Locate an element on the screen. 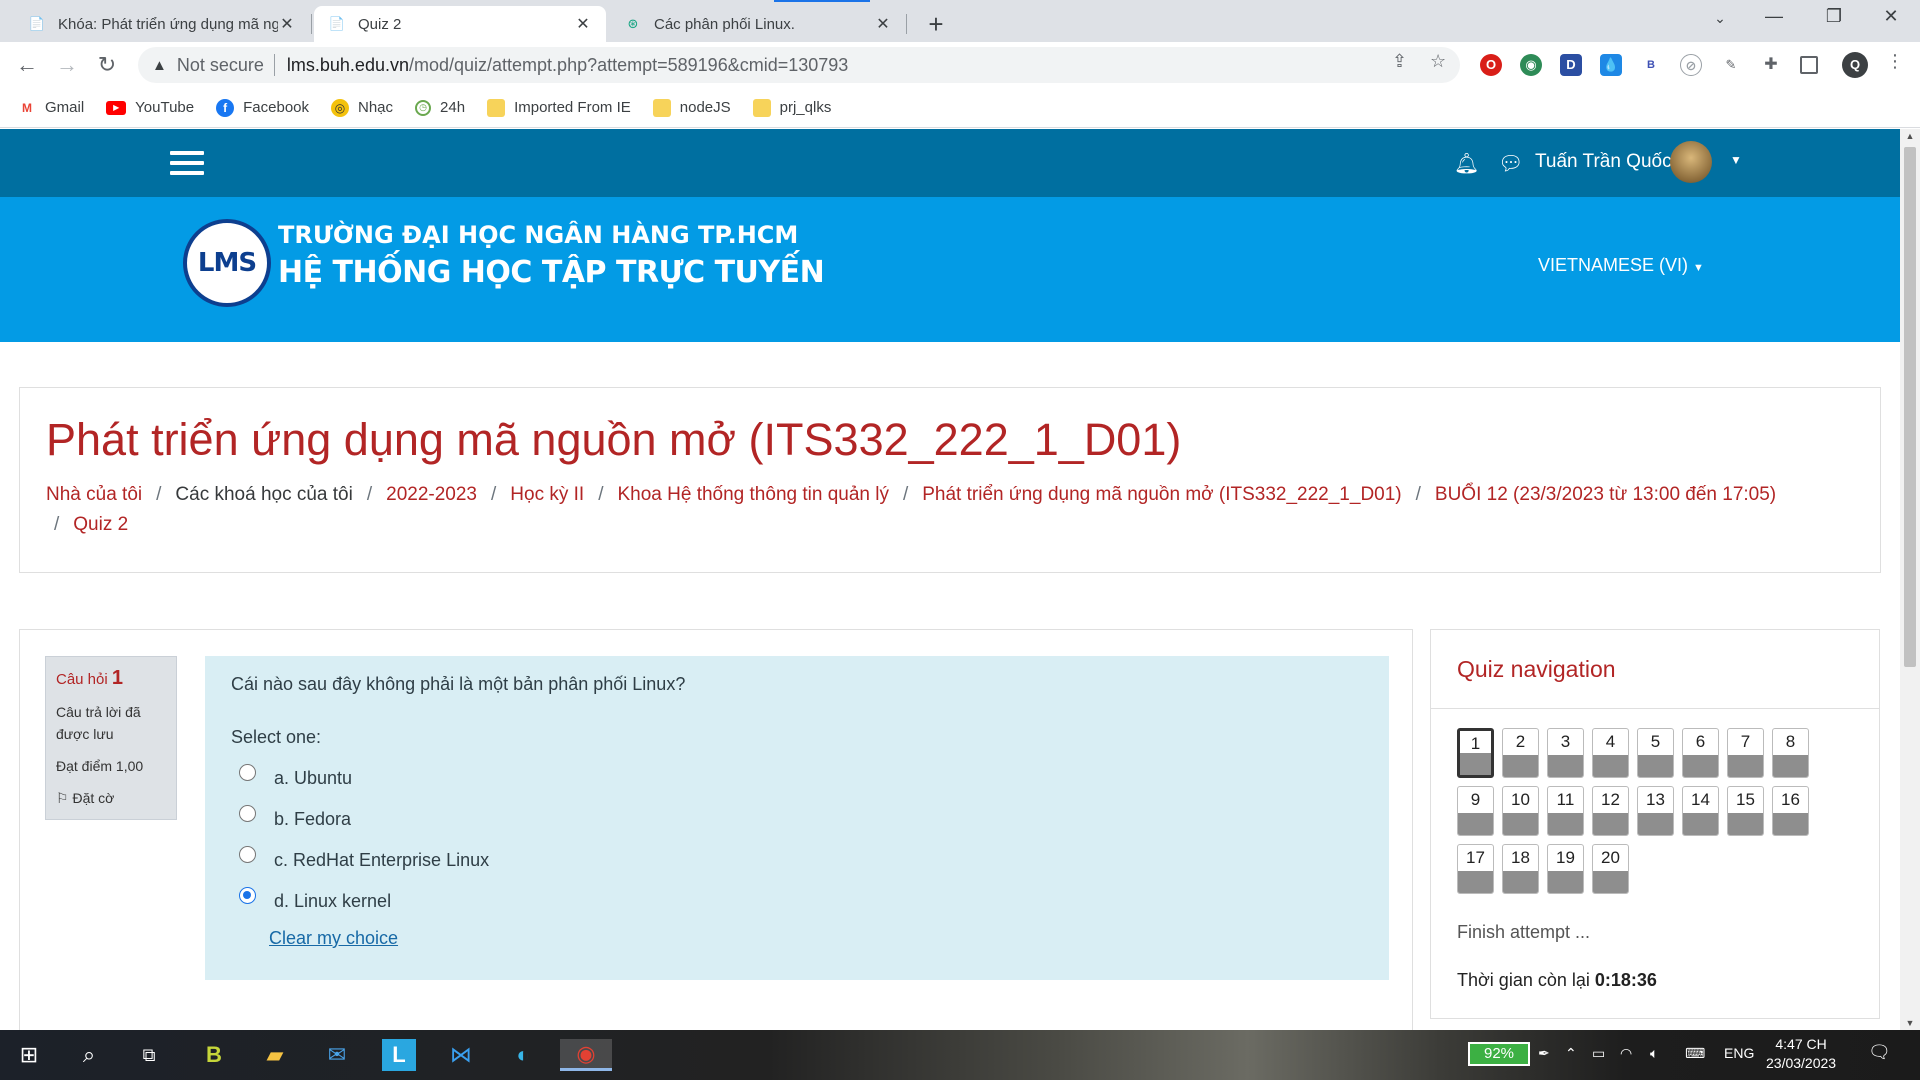 This screenshot has width=1920, height=1080. option-label: c. RedHat Enterprise Linux is located at coordinates (381, 860).